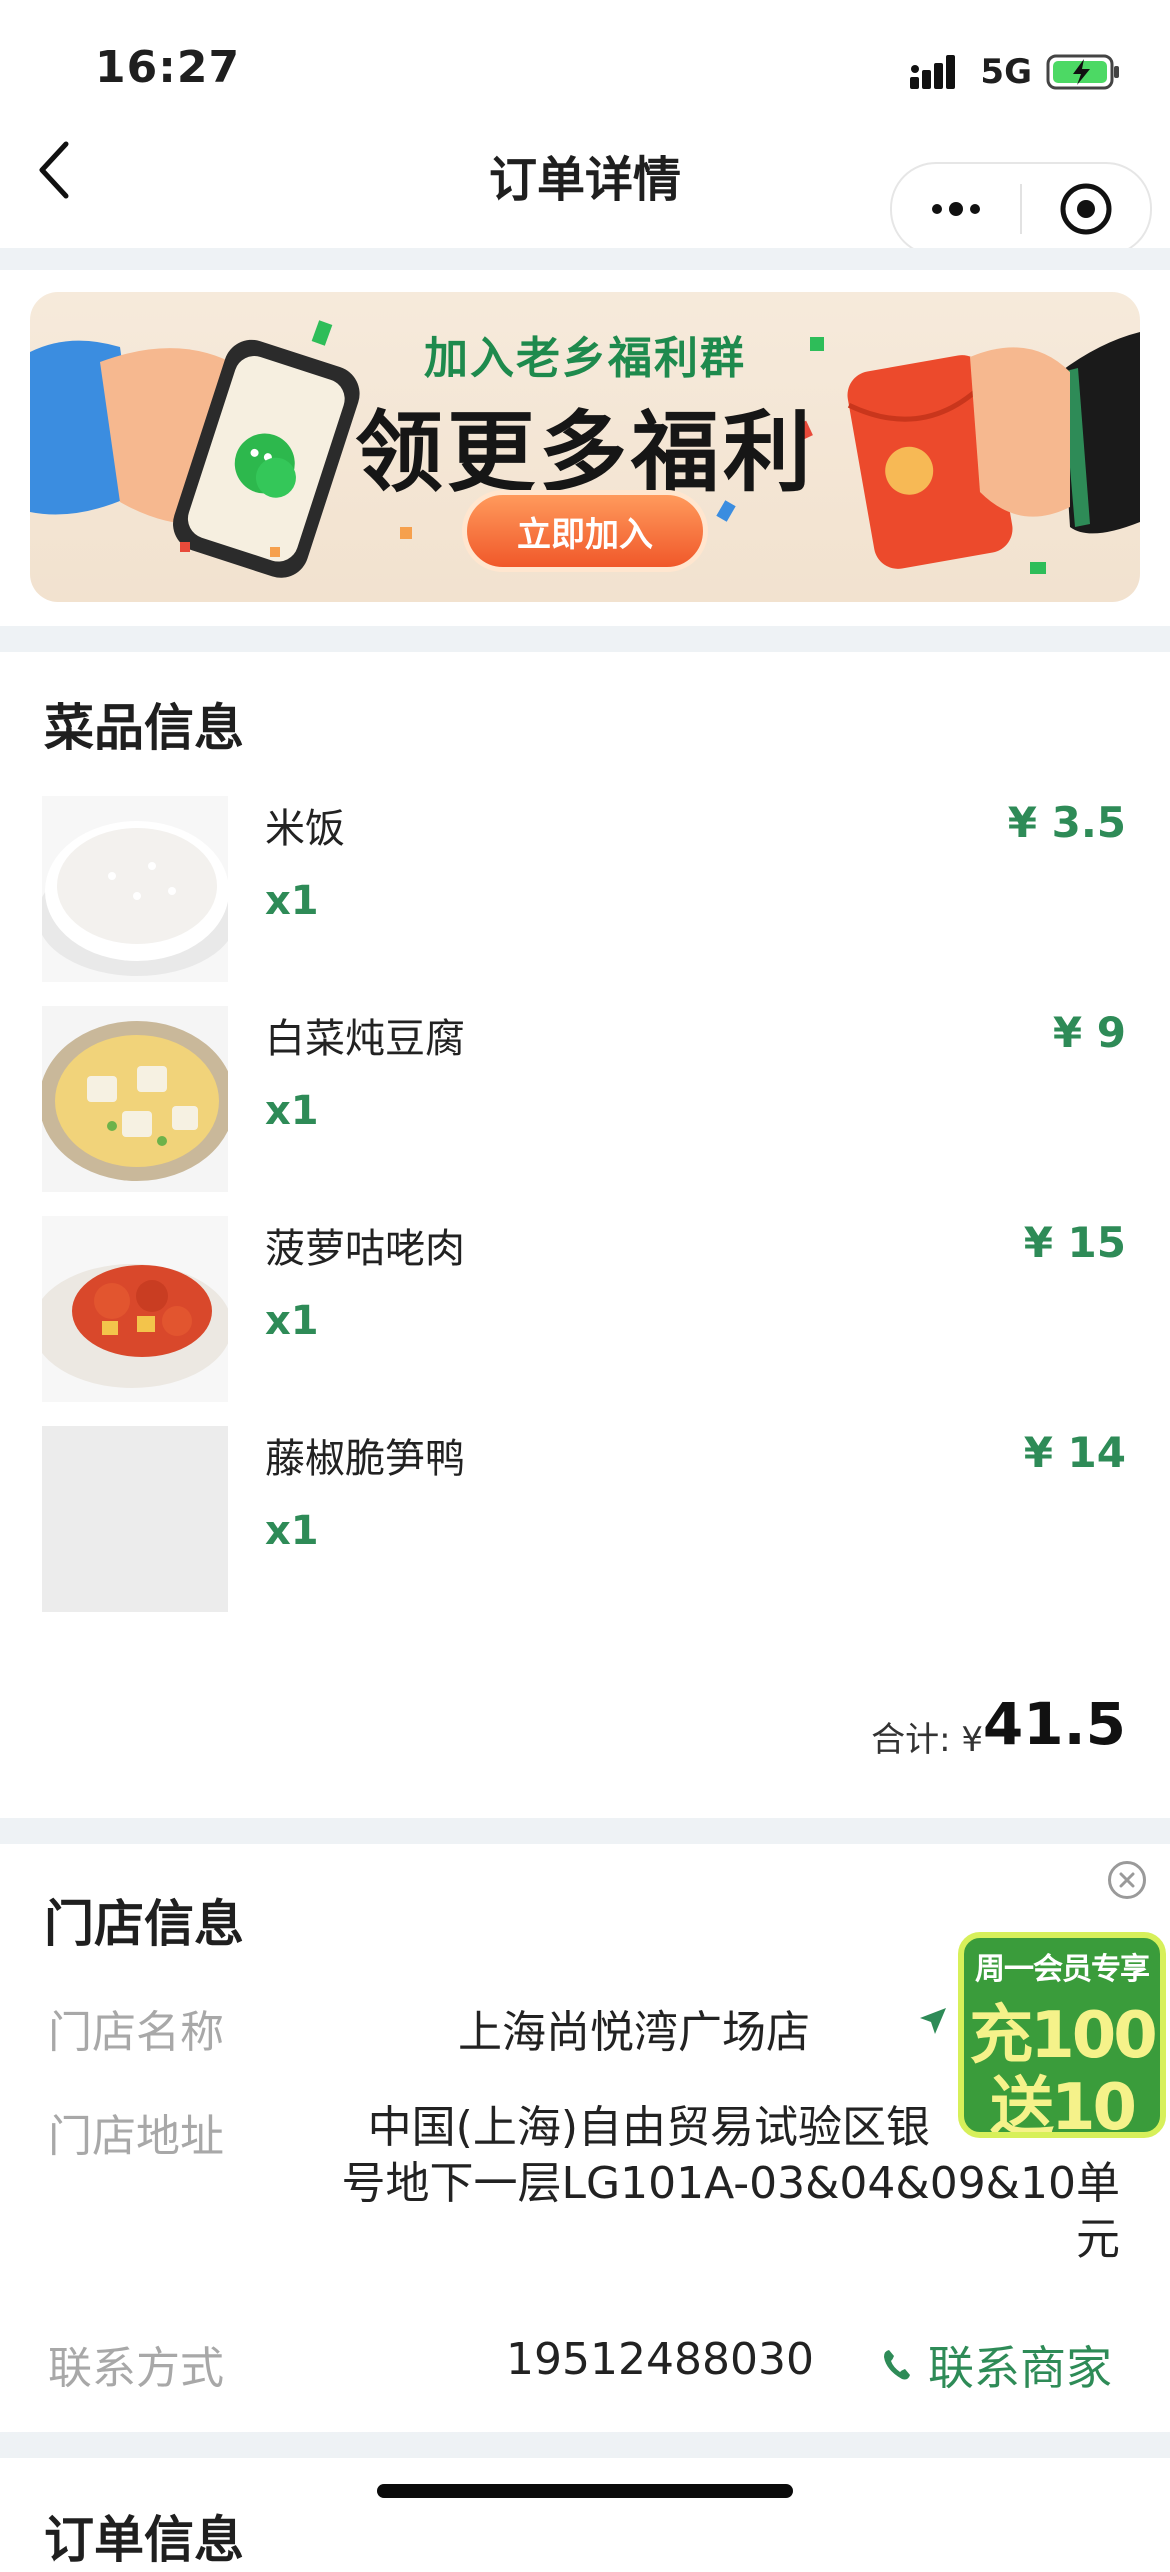  I want to click on dish-name: 藤椒脆笋鸭, so click(365, 1459).